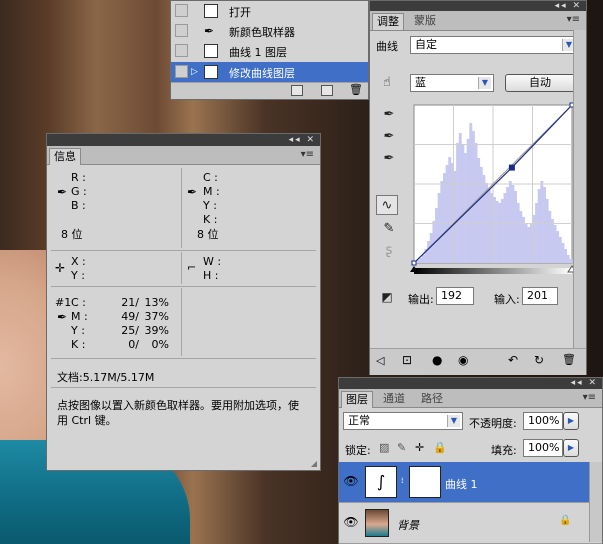 The image size is (603, 544). Describe the element at coordinates (402, 480) in the screenshot. I see `chain-link-icon: ⁞` at that location.